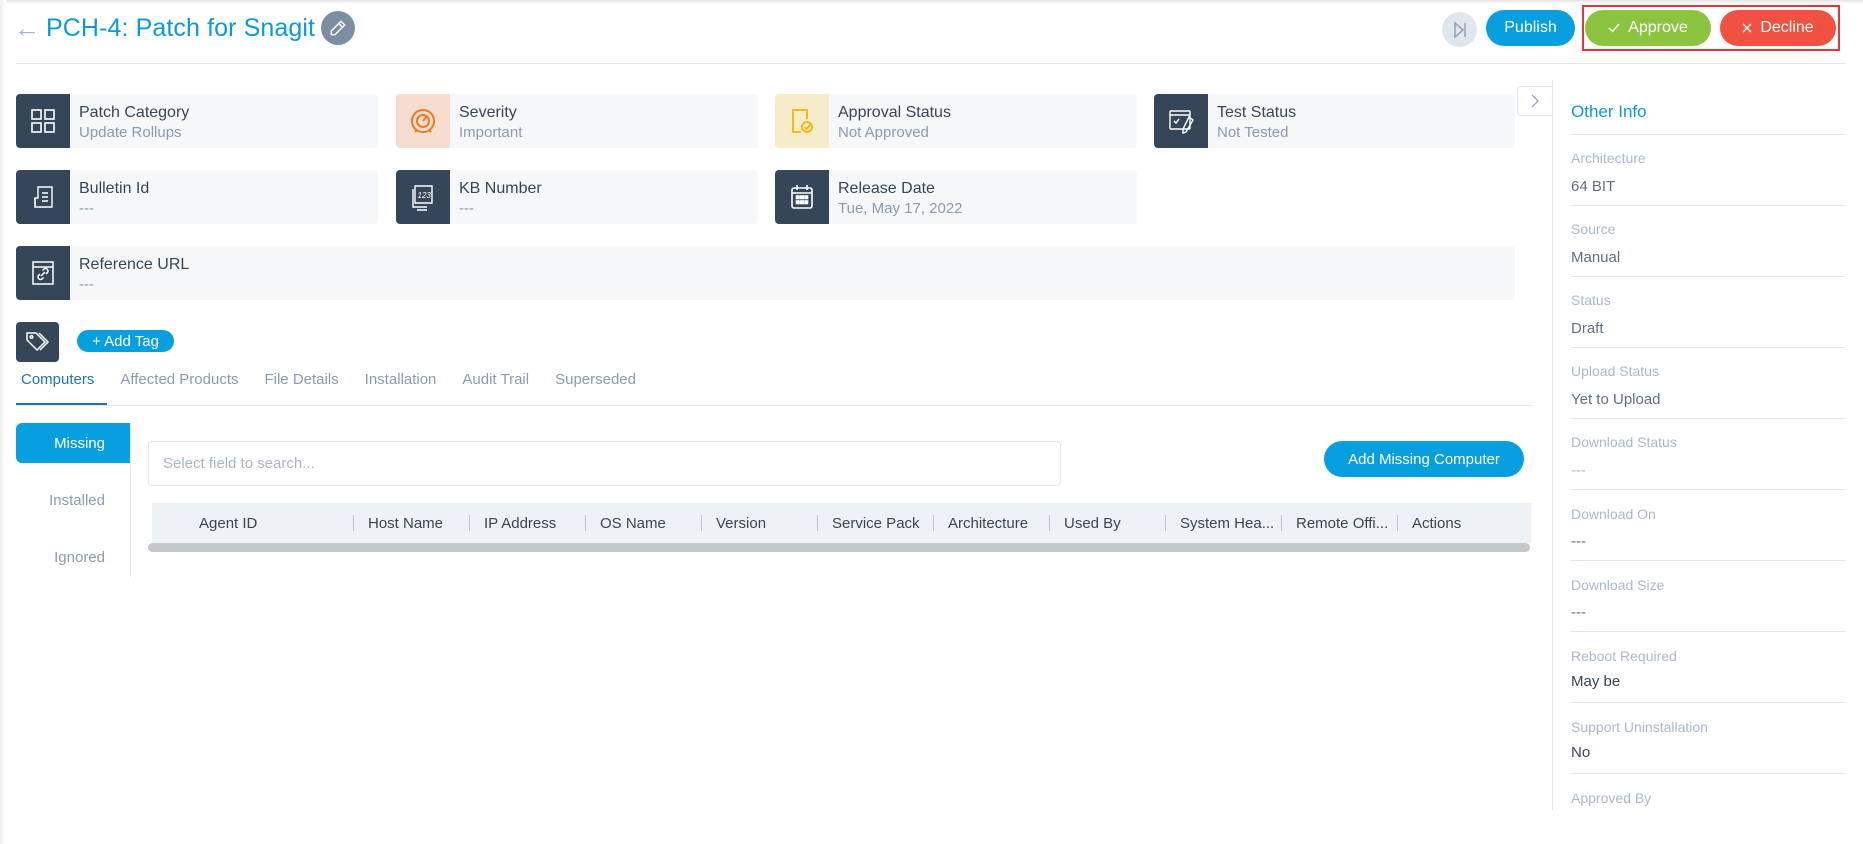 The image size is (1863, 844). What do you see at coordinates (1593, 229) in the screenshot?
I see `field-label-source: Source` at bounding box center [1593, 229].